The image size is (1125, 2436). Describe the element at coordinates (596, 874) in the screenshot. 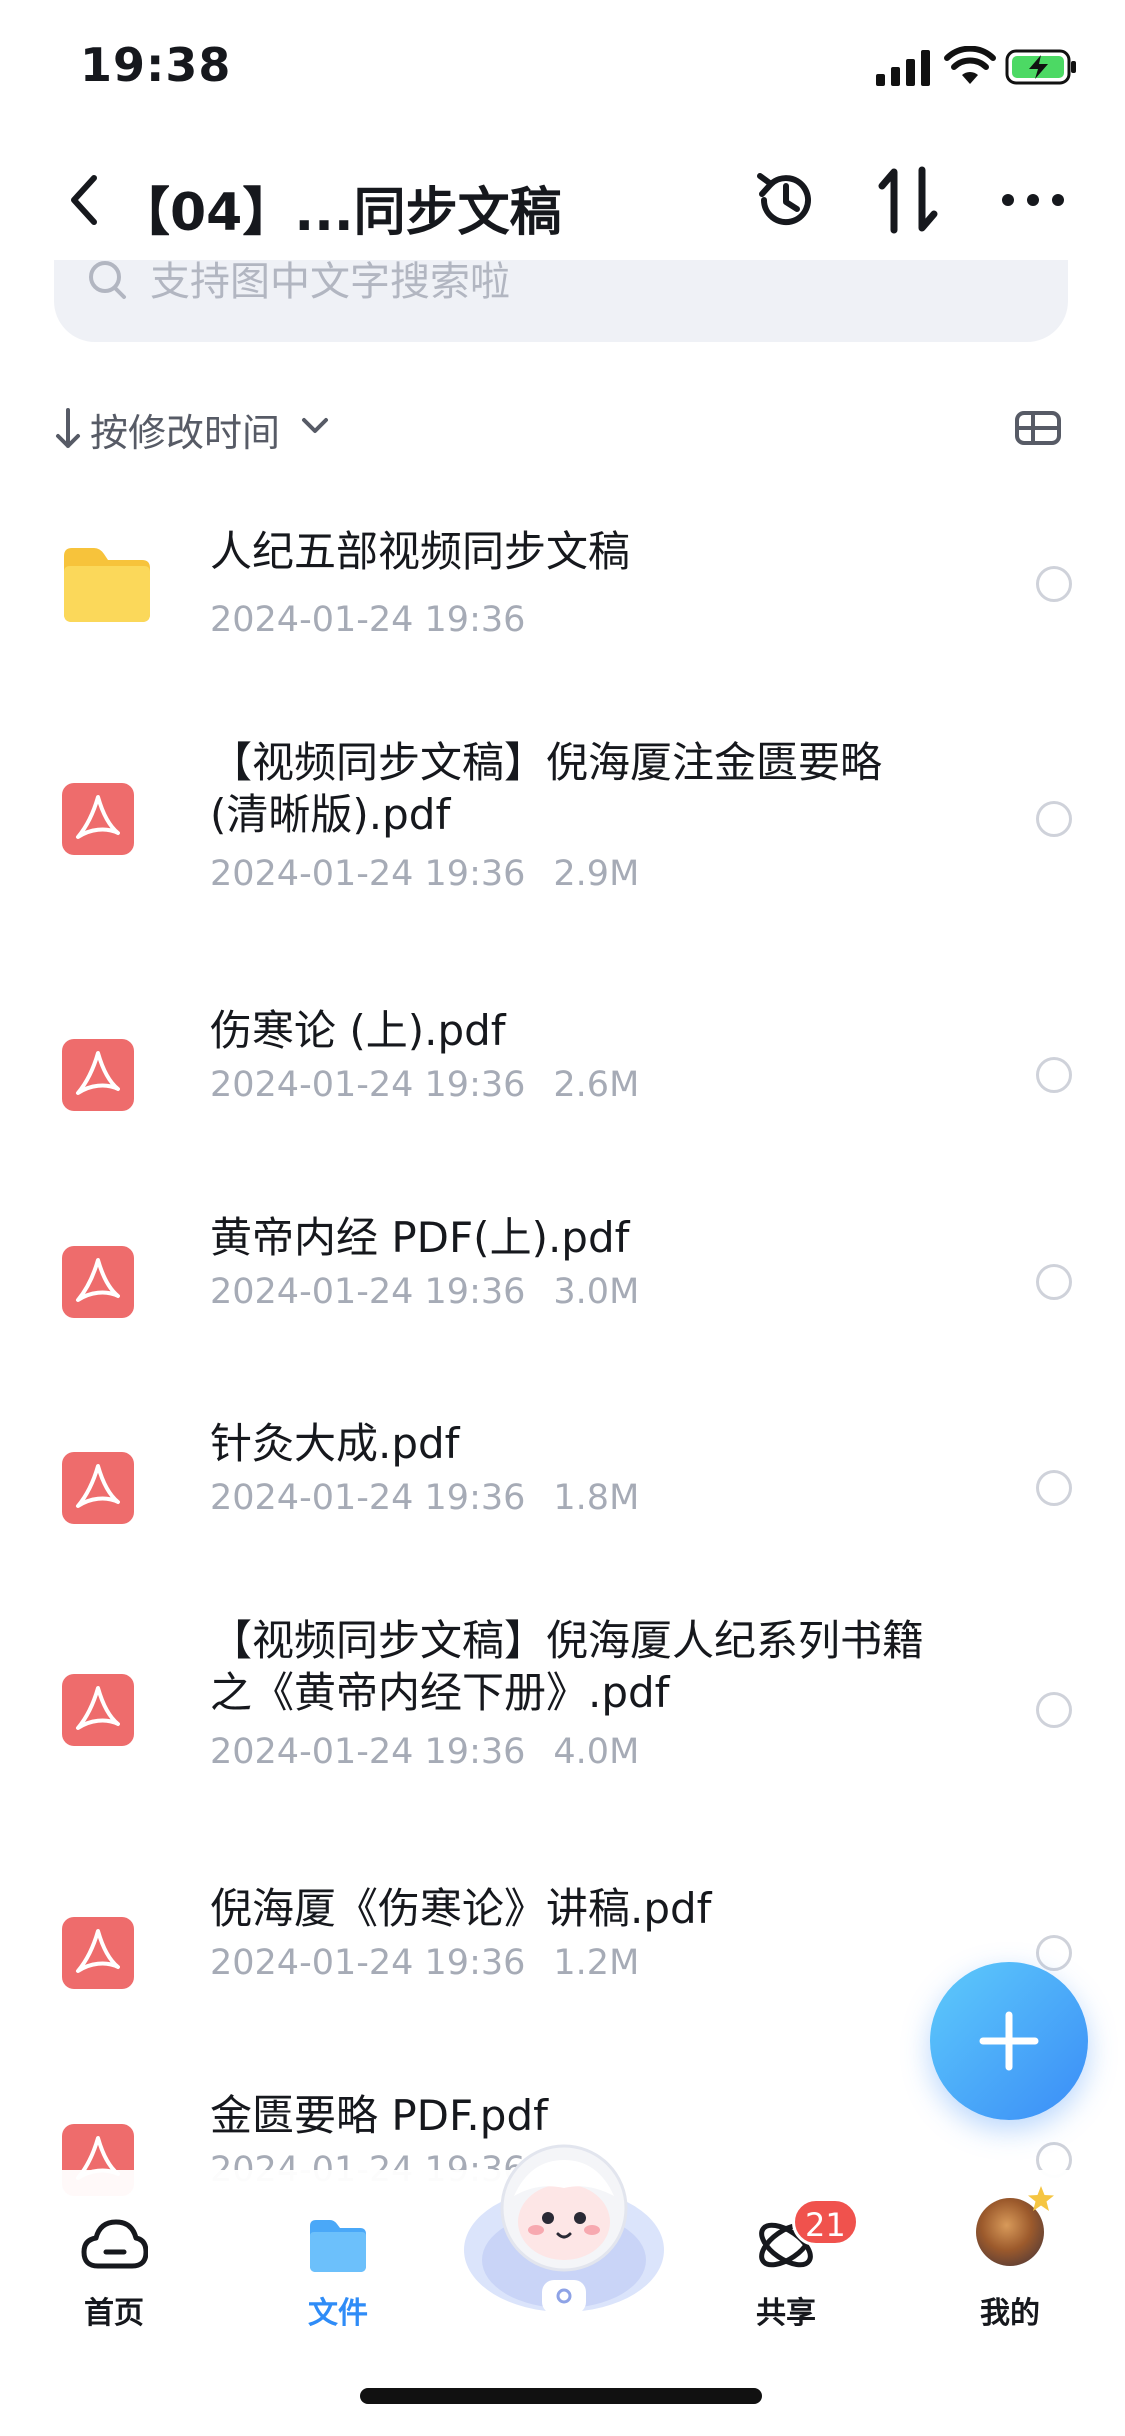

I see `file-size: 2.9M` at that location.